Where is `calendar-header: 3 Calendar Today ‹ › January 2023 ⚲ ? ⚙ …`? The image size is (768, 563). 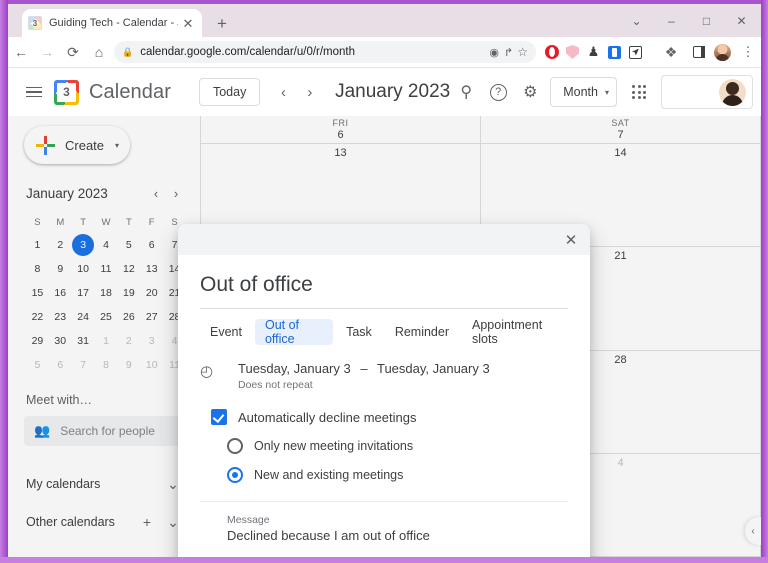
calendar-header: 3 Calendar Today ‹ › January 2023 ⚲ ? ⚙ … is located at coordinates (384, 92).